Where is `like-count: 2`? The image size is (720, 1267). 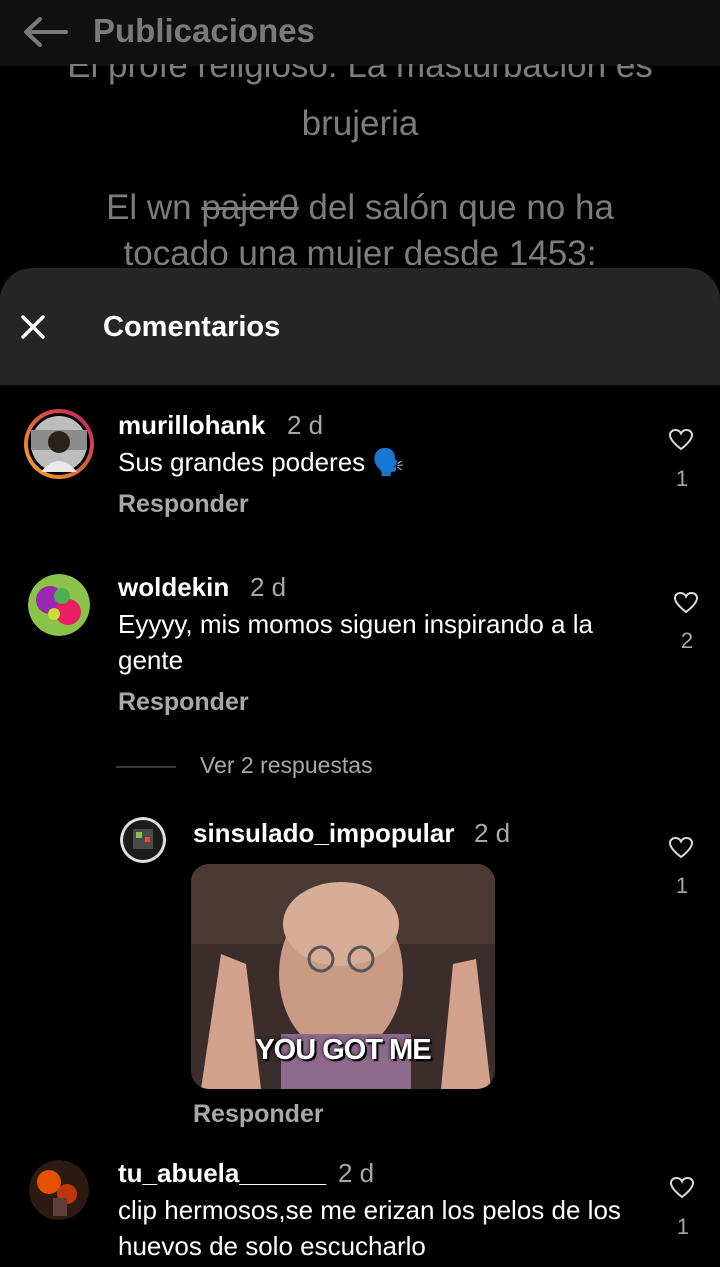
like-count: 2 is located at coordinates (687, 640).